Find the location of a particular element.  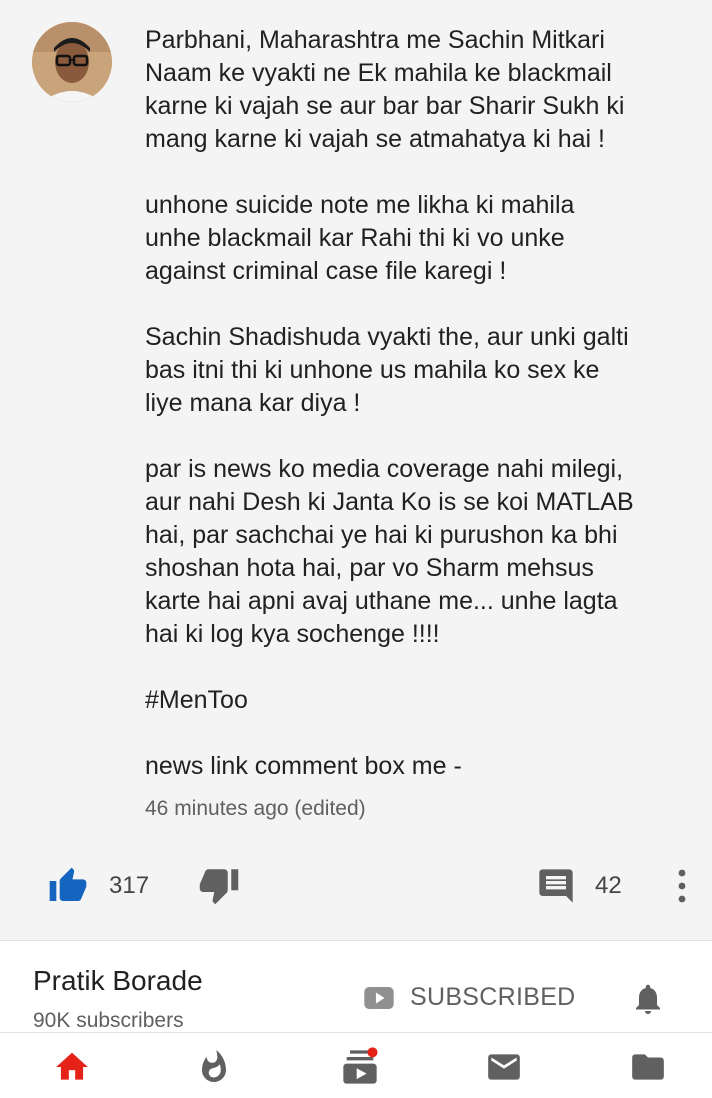

bell-icon is located at coordinates (648, 999).